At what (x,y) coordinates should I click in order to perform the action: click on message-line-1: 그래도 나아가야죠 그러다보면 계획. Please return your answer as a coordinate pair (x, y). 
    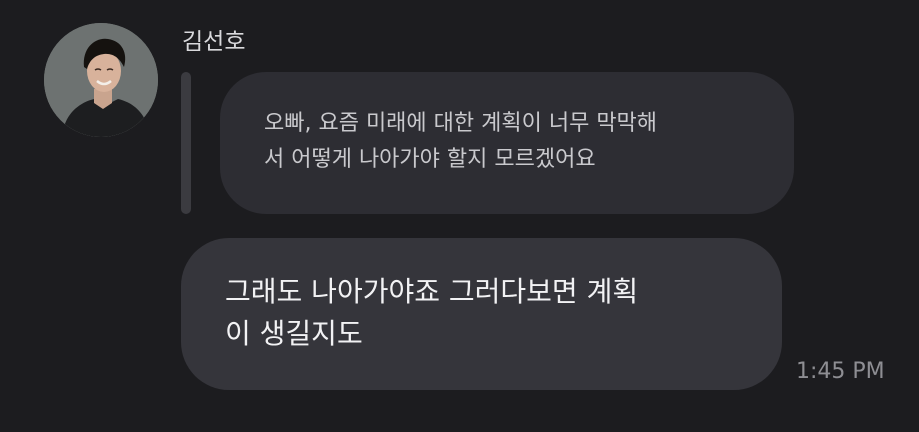
    Looking at the image, I should click on (432, 291).